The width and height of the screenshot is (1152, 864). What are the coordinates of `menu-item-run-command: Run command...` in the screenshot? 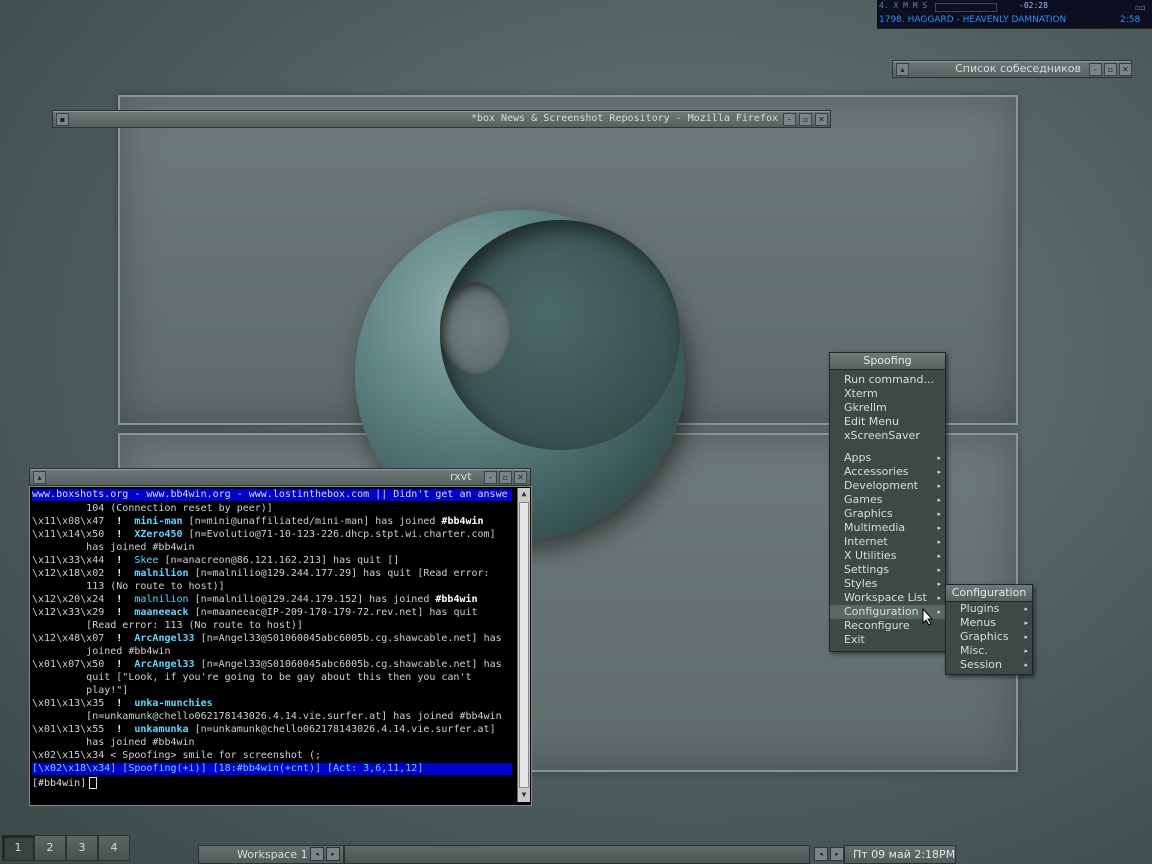 It's located at (887, 380).